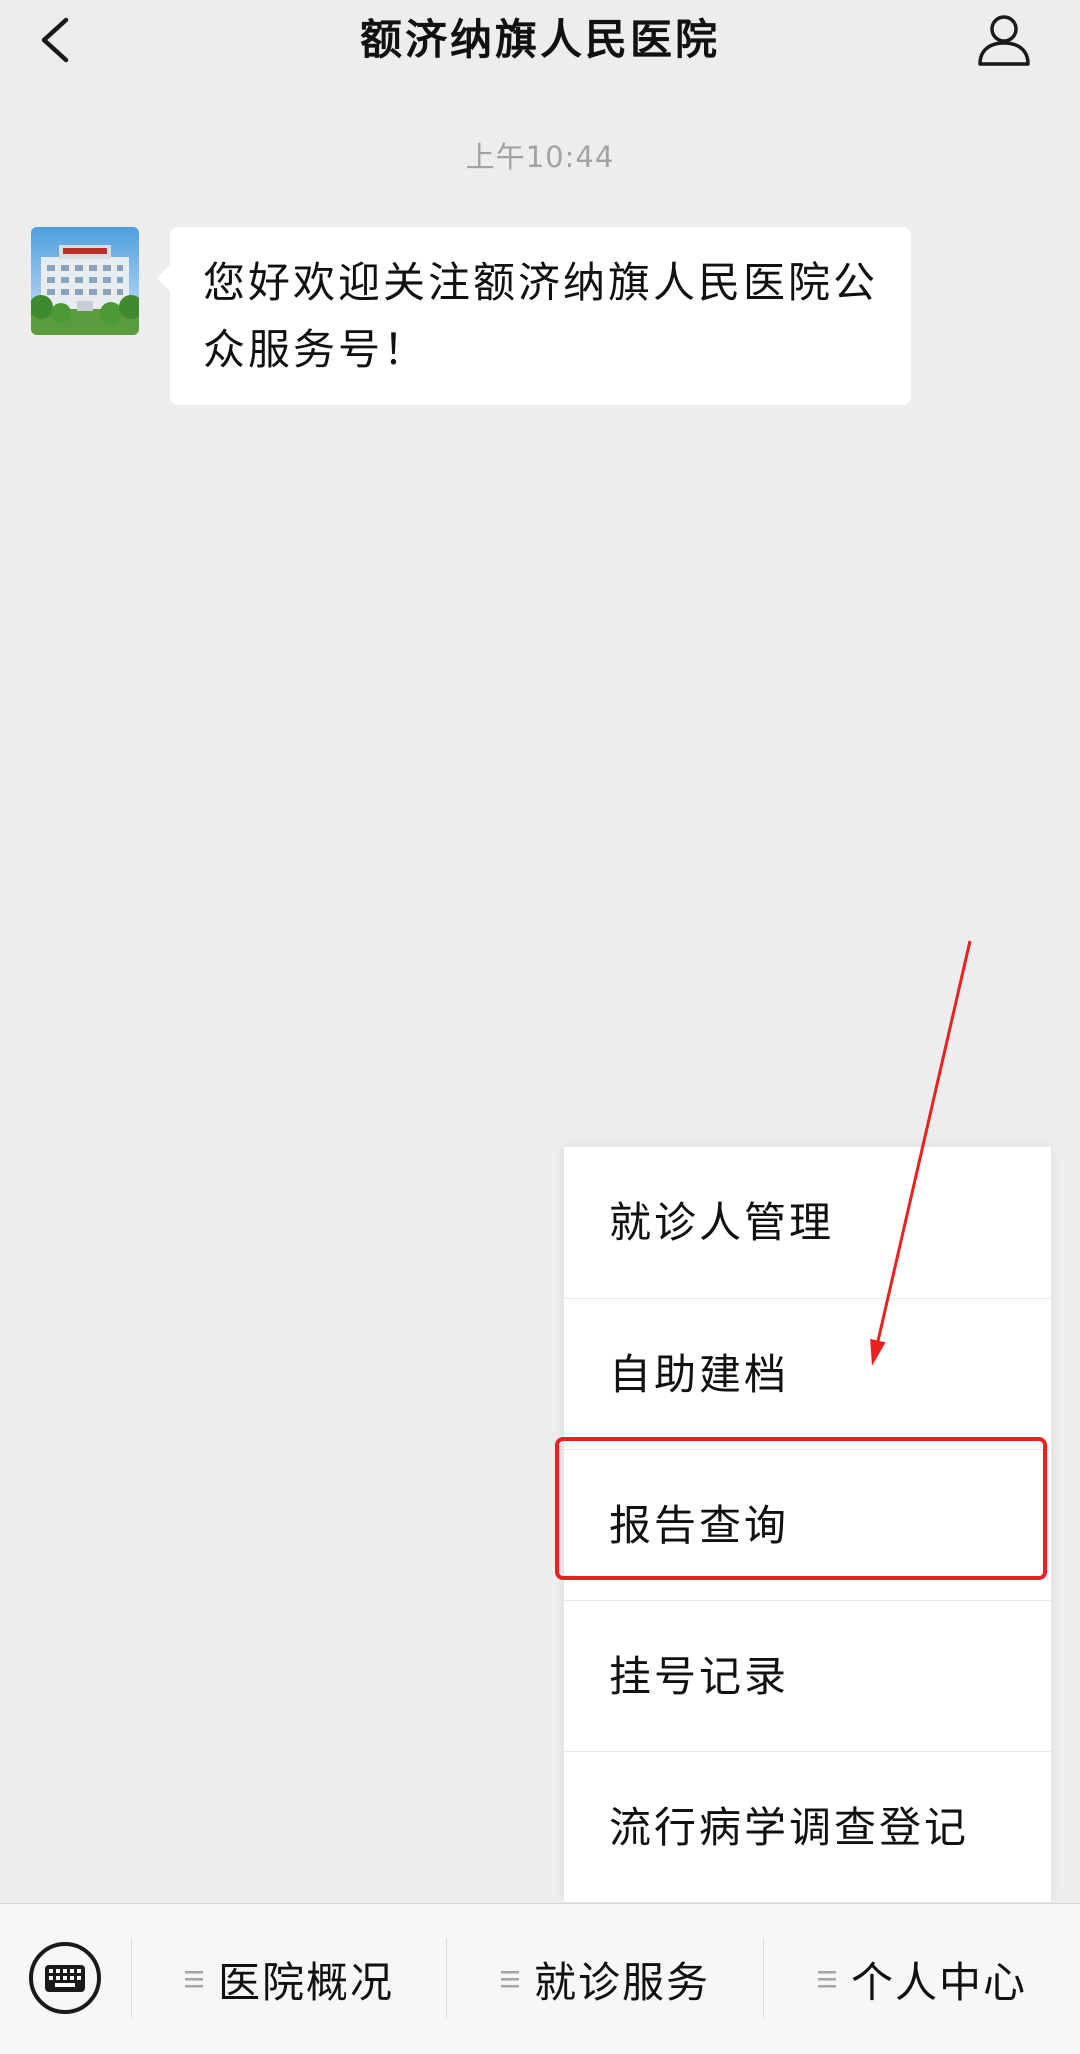 This screenshot has width=1080, height=2054. I want to click on menu-hospital-overview: 医院概况, so click(289, 1979).